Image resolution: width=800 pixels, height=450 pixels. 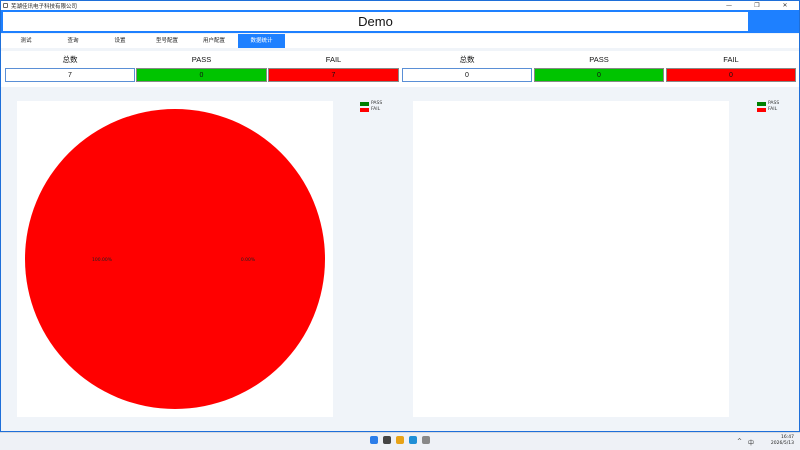 I want to click on left-total-label: 总数, so click(x=70, y=59).